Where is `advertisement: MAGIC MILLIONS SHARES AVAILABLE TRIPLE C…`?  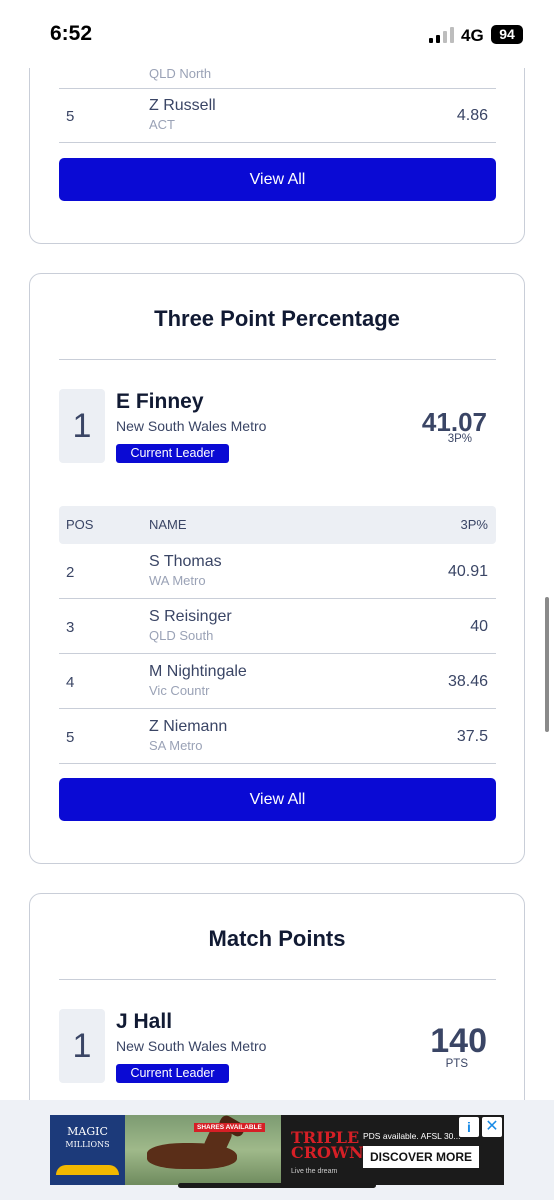 advertisement: MAGIC MILLIONS SHARES AVAILABLE TRIPLE C… is located at coordinates (277, 1150).